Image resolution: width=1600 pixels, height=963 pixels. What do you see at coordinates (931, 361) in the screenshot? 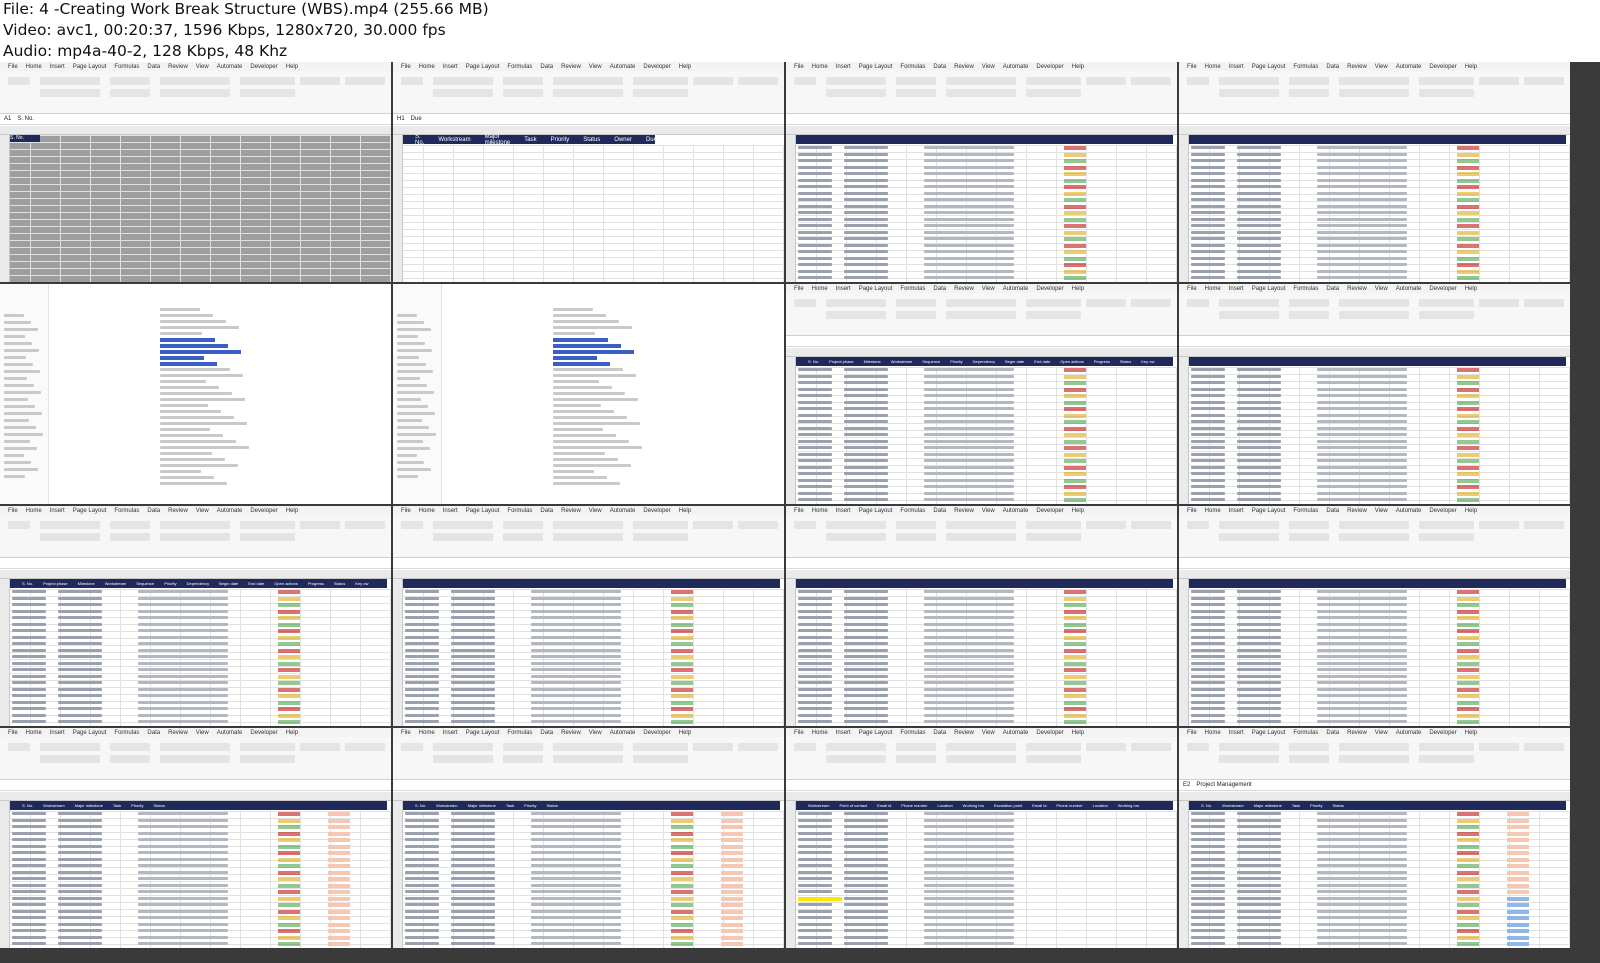
I see `table-header-cell: Sequence` at bounding box center [931, 361].